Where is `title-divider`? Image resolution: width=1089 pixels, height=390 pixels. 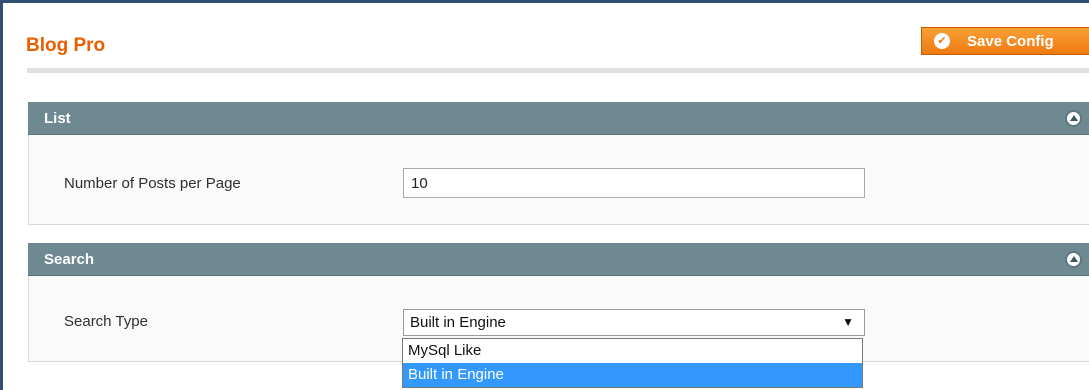
title-divider is located at coordinates (558, 70).